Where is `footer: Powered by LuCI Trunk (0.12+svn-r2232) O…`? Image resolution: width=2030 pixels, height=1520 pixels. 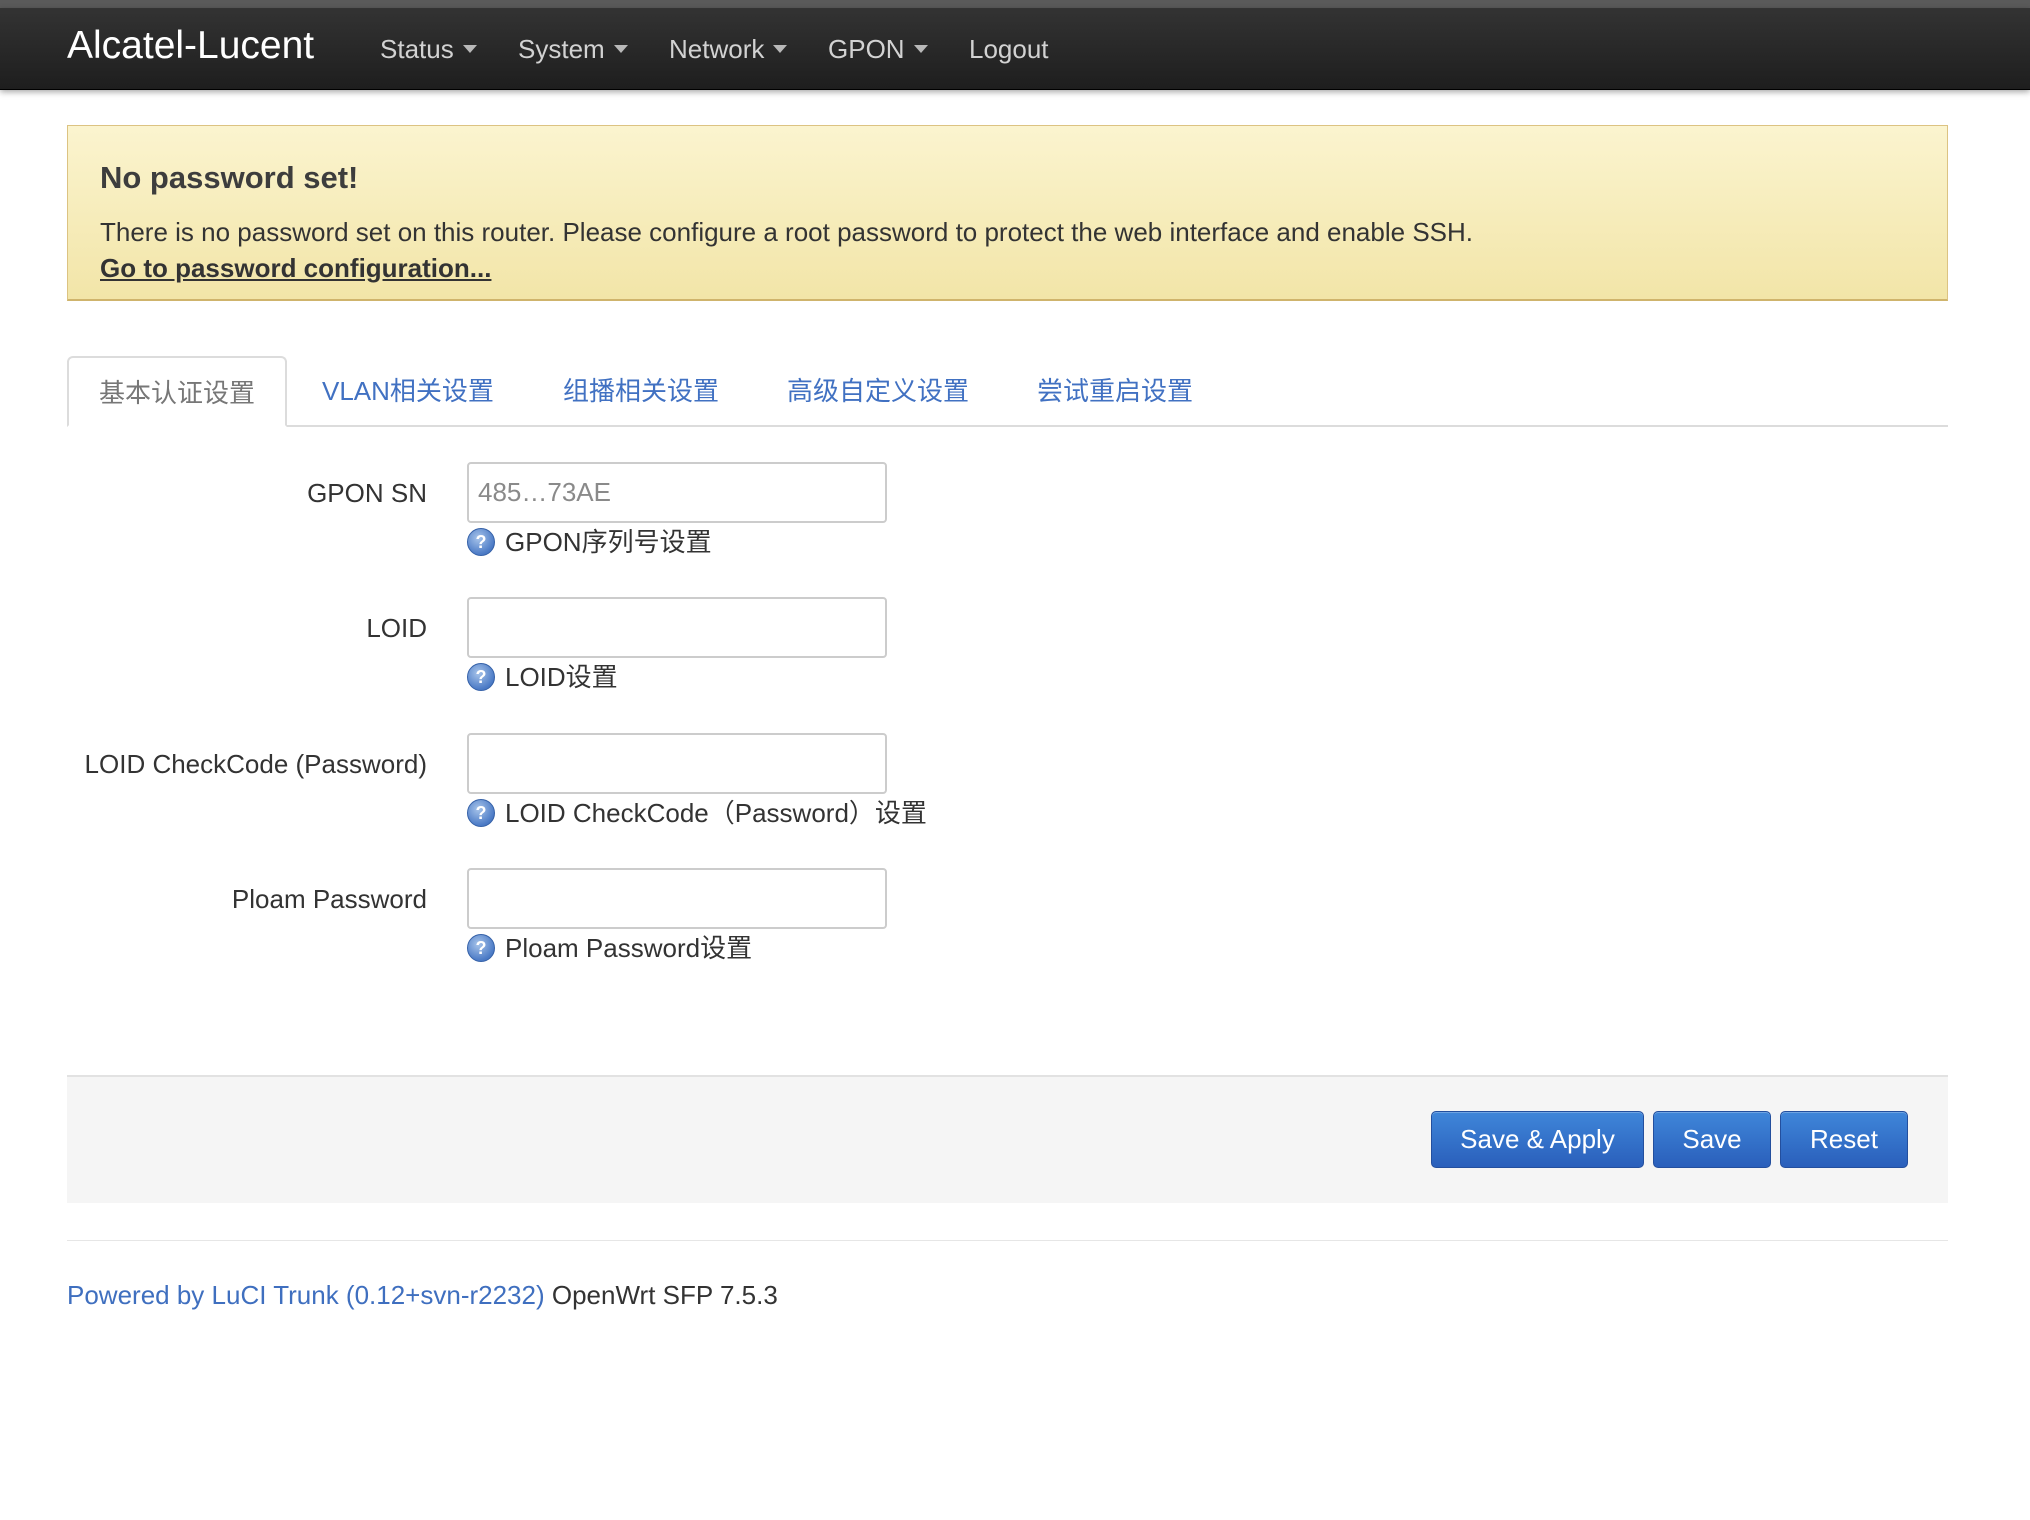
footer: Powered by LuCI Trunk (0.12+svn-r2232) O… is located at coordinates (422, 1295).